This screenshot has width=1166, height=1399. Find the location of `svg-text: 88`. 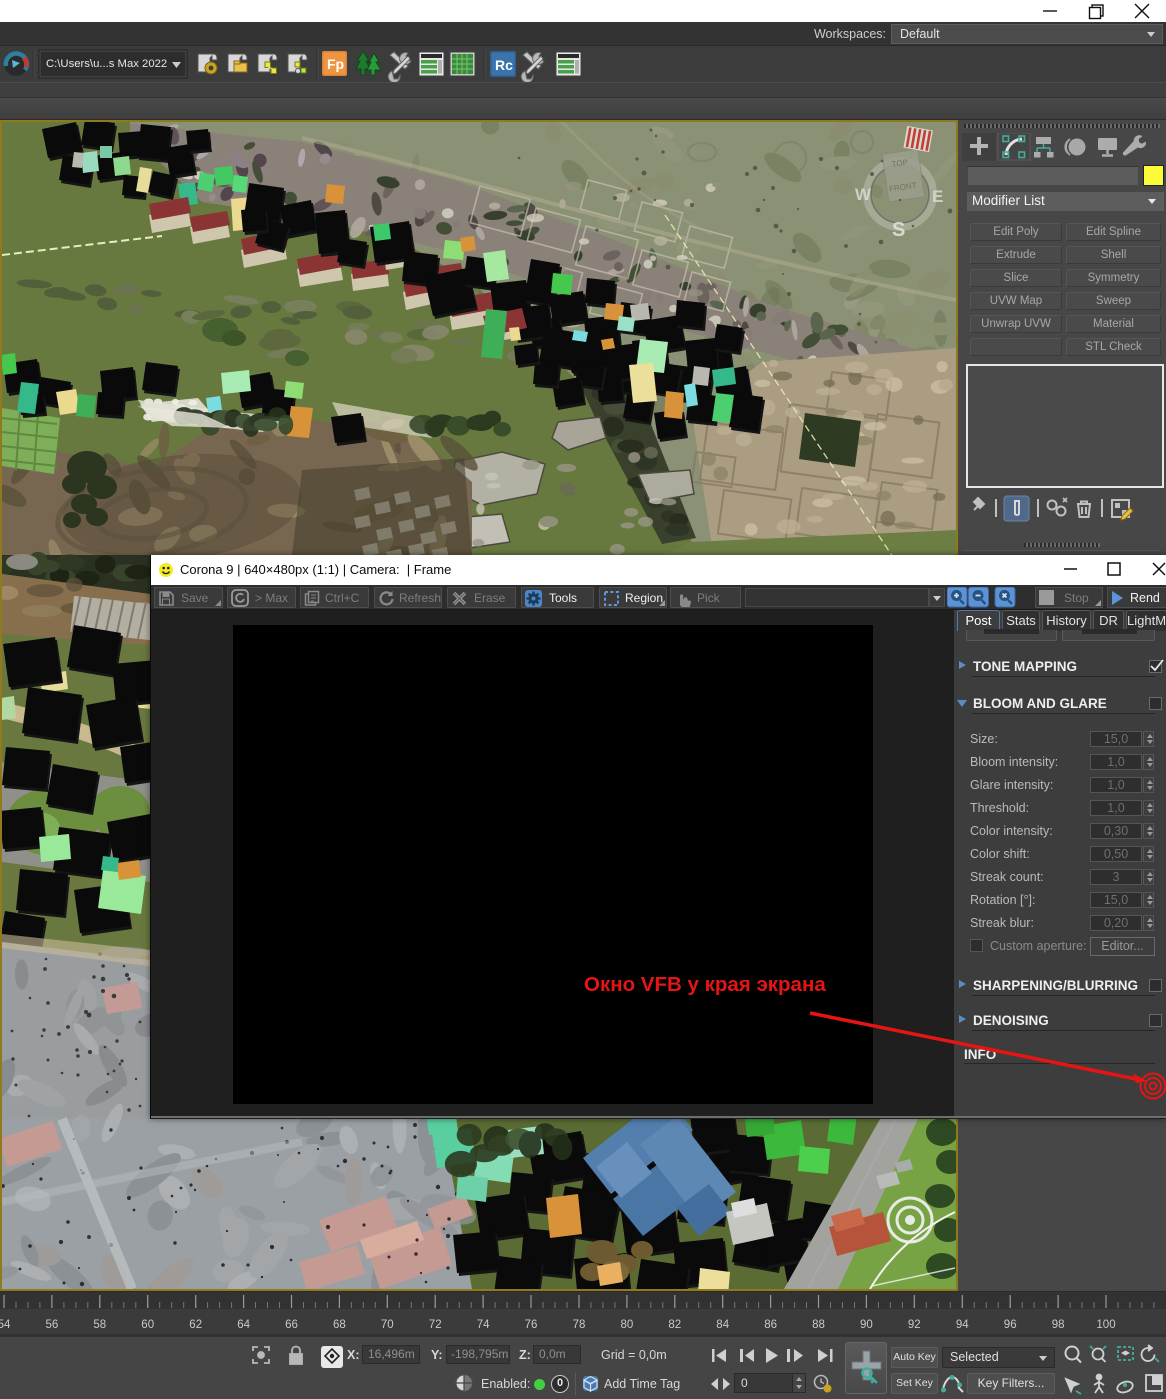

svg-text: 88 is located at coordinates (818, 1325).